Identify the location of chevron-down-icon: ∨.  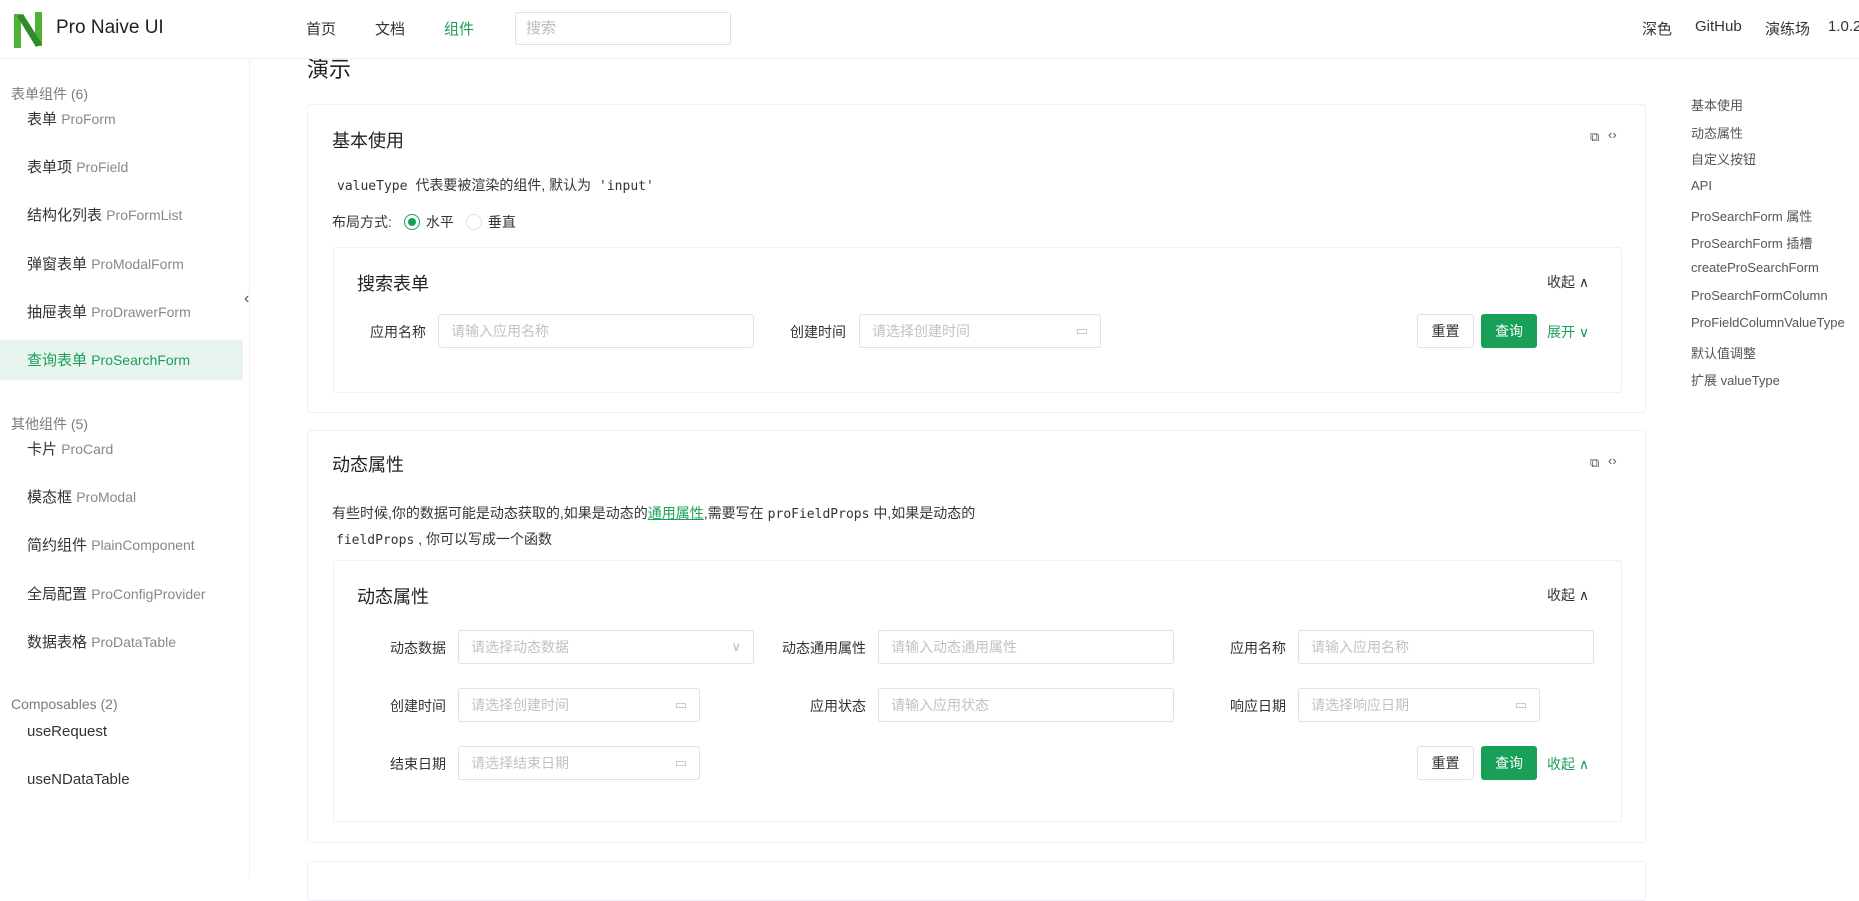
(736, 646).